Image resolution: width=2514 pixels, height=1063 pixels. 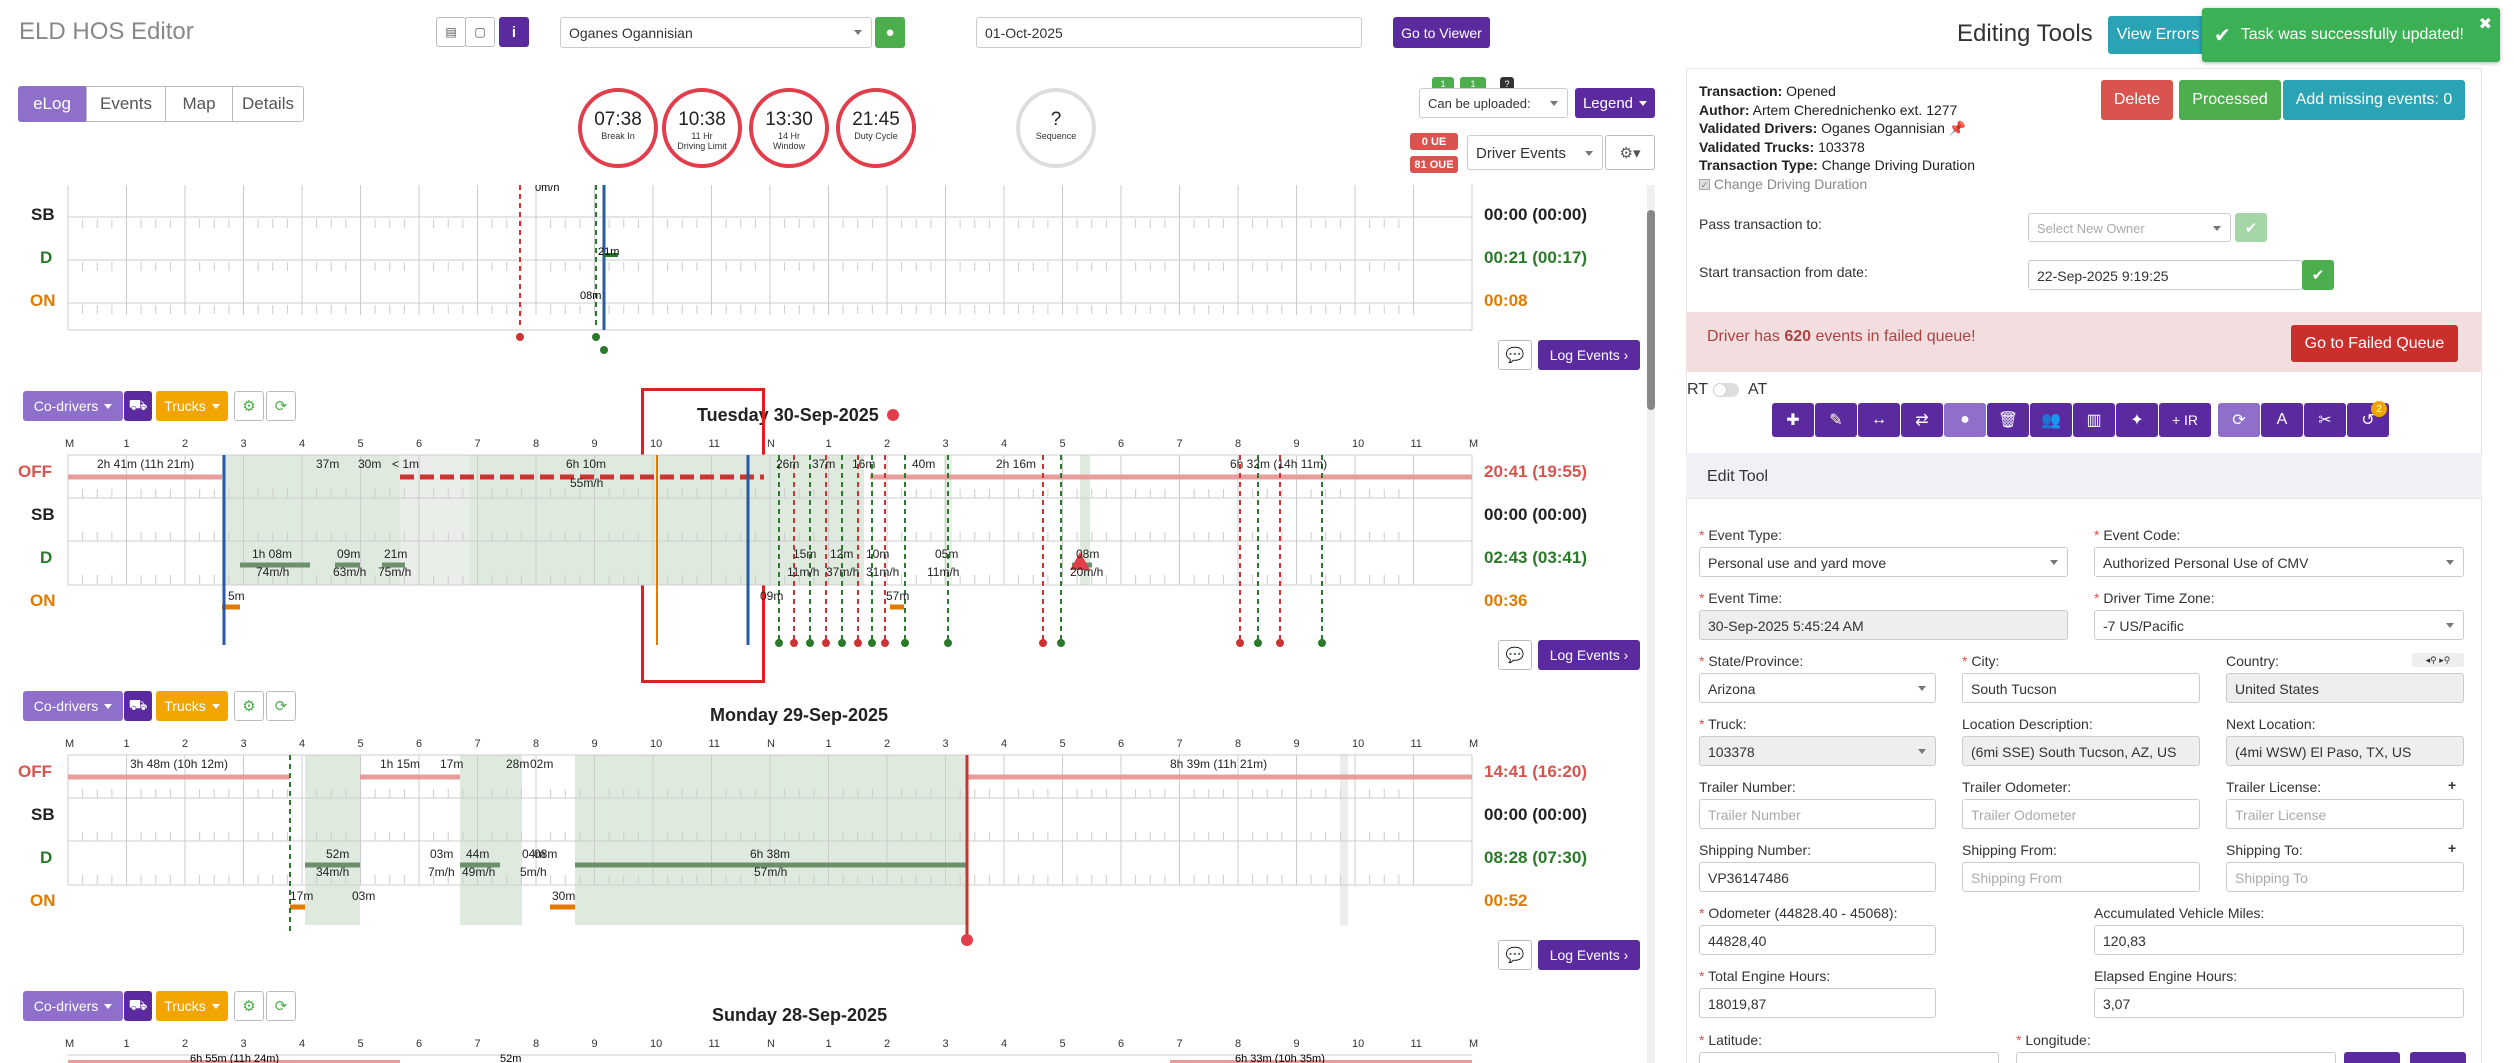 What do you see at coordinates (451, 32) in the screenshot?
I see `document-icon: ▤` at bounding box center [451, 32].